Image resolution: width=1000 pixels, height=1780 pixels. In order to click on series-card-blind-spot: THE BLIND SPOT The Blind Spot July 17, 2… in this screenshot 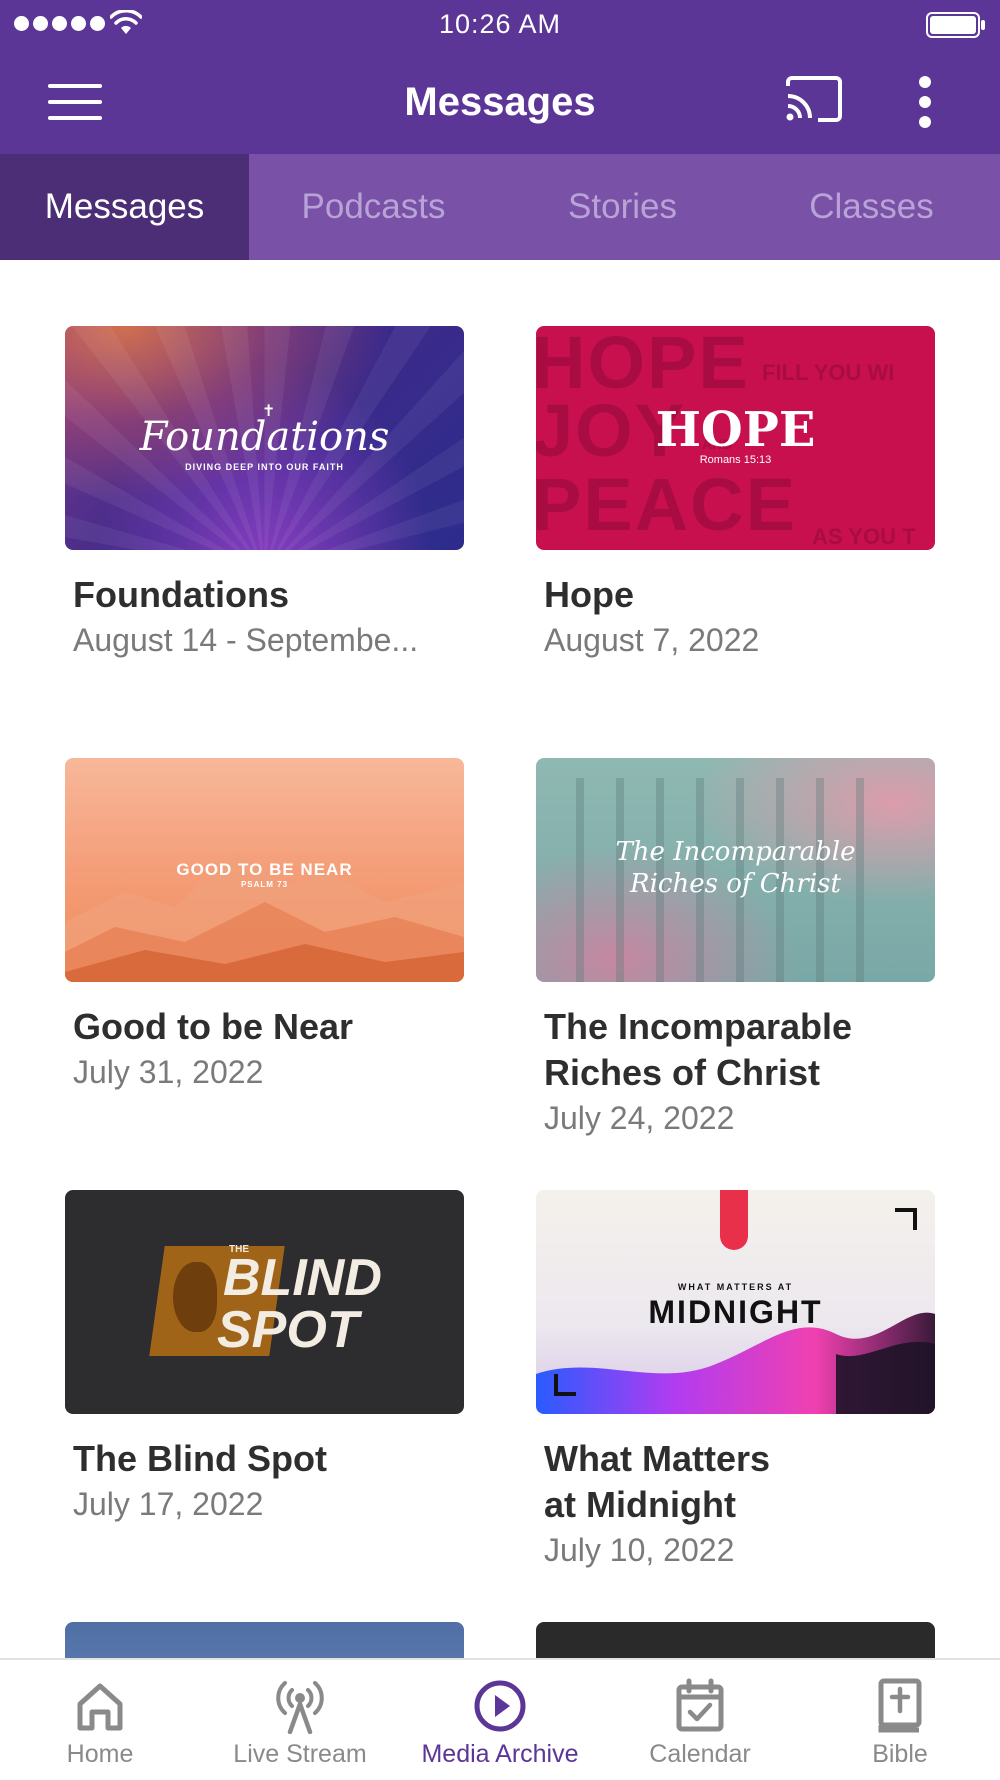, I will do `click(265, 1358)`.